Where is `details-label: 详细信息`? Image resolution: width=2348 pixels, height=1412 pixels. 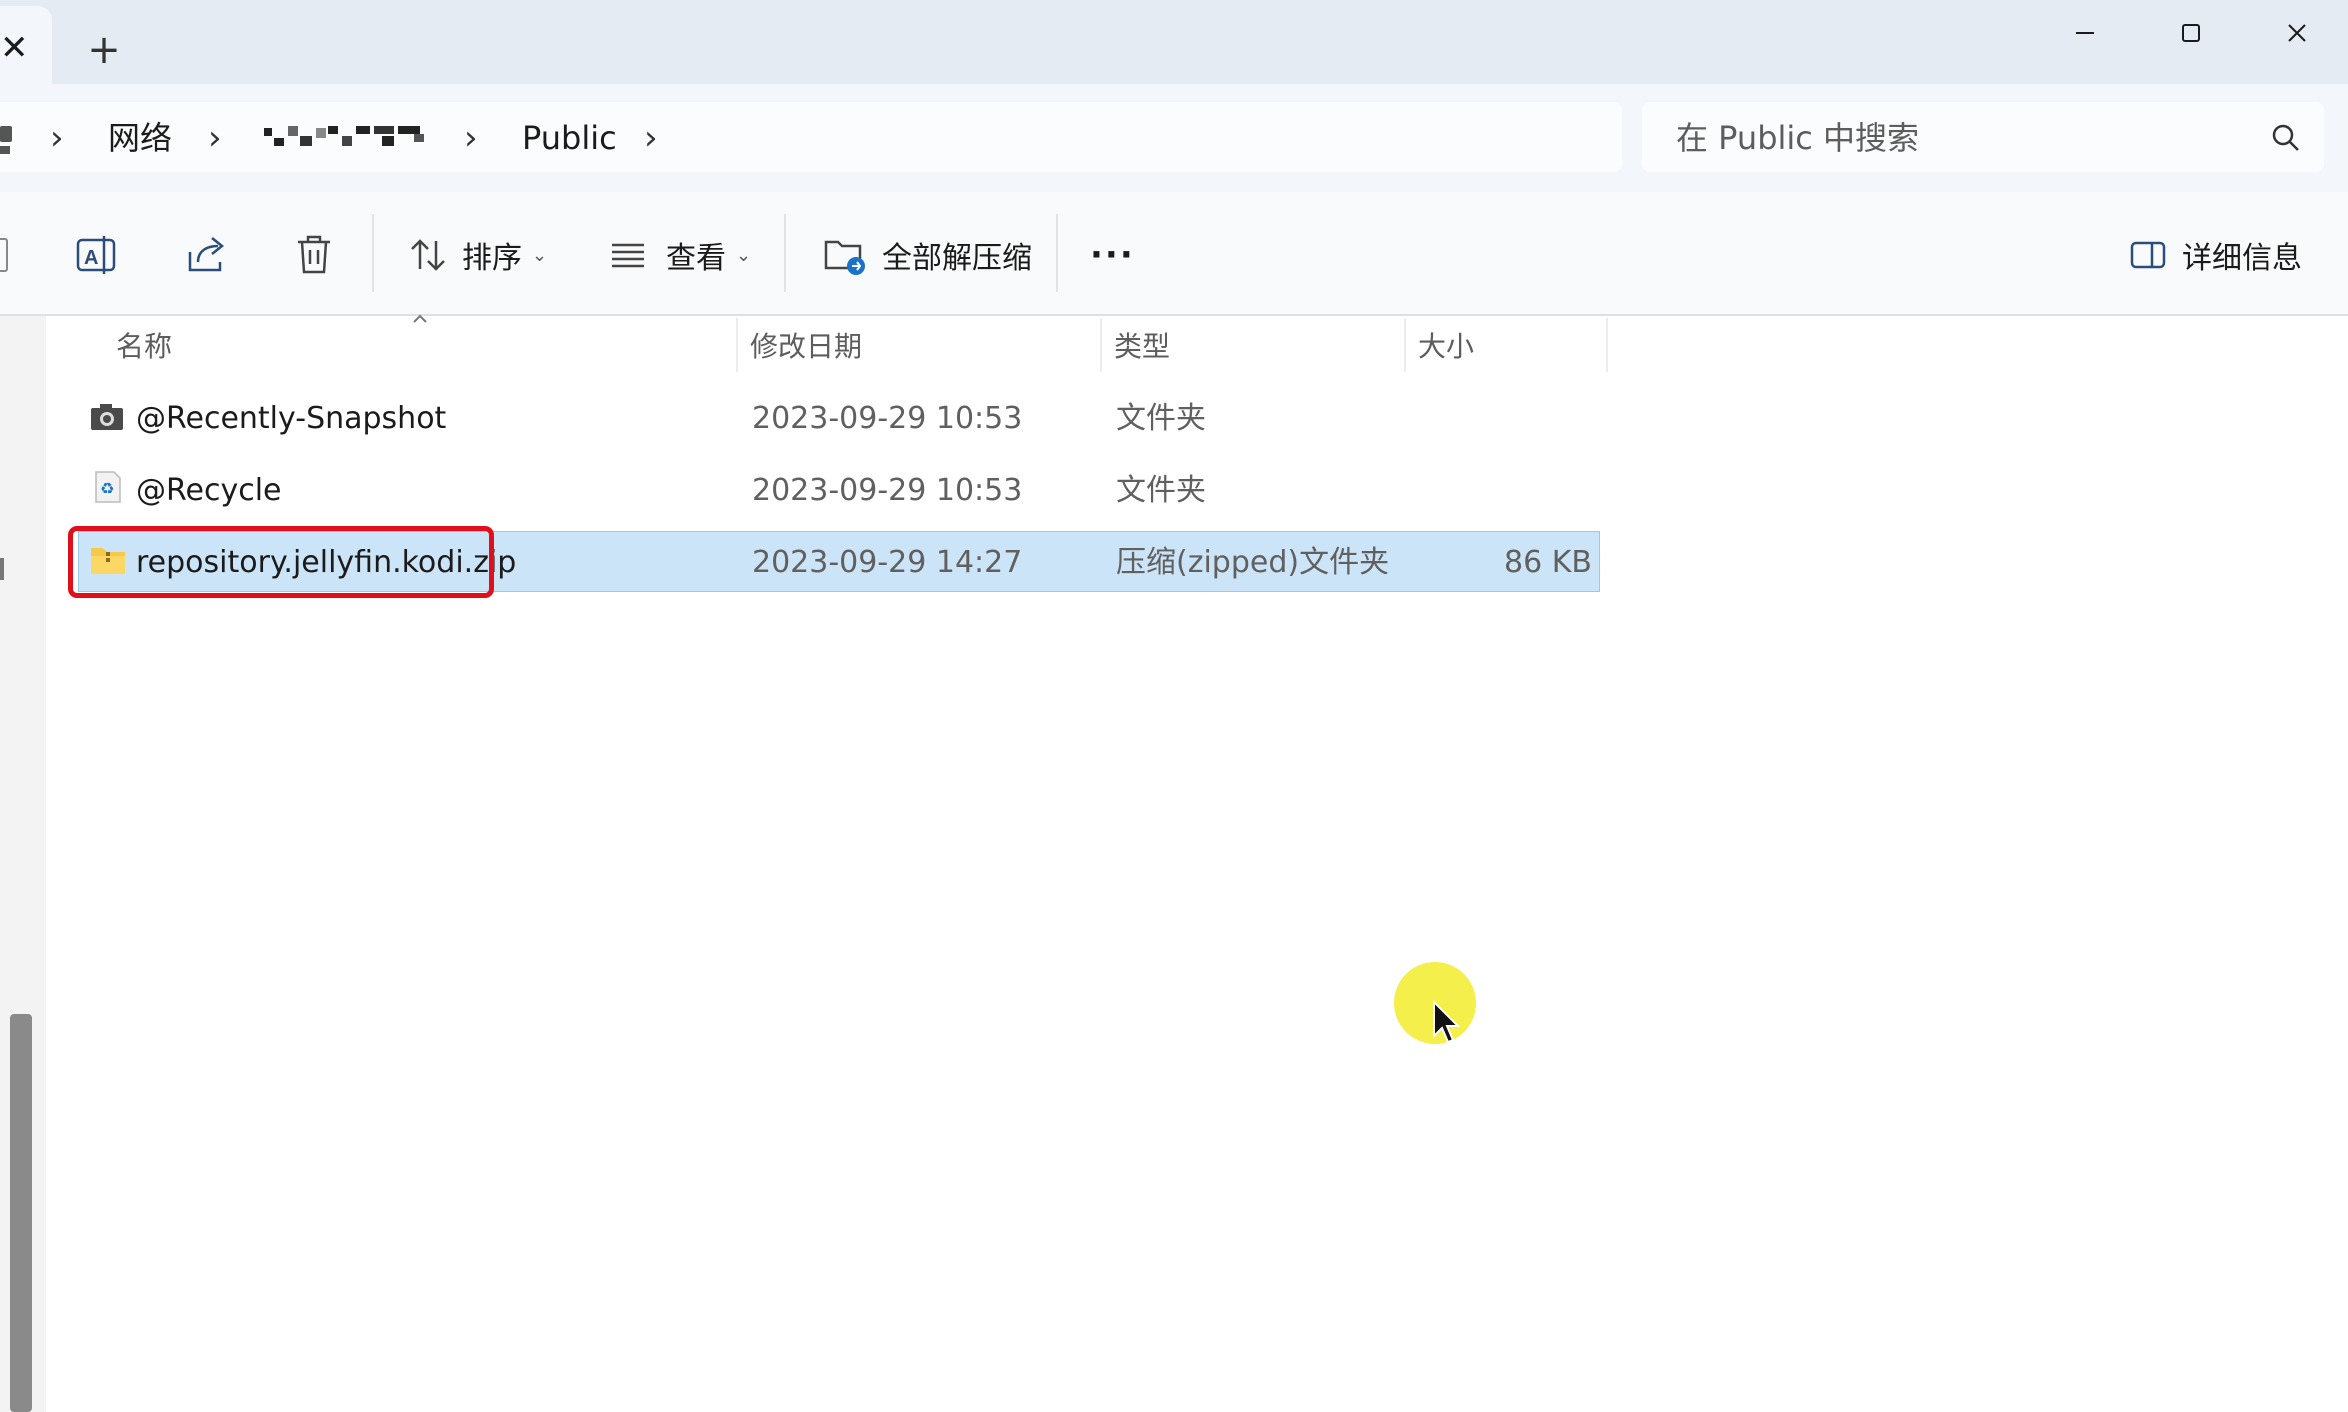 details-label: 详细信息 is located at coordinates (2242, 258).